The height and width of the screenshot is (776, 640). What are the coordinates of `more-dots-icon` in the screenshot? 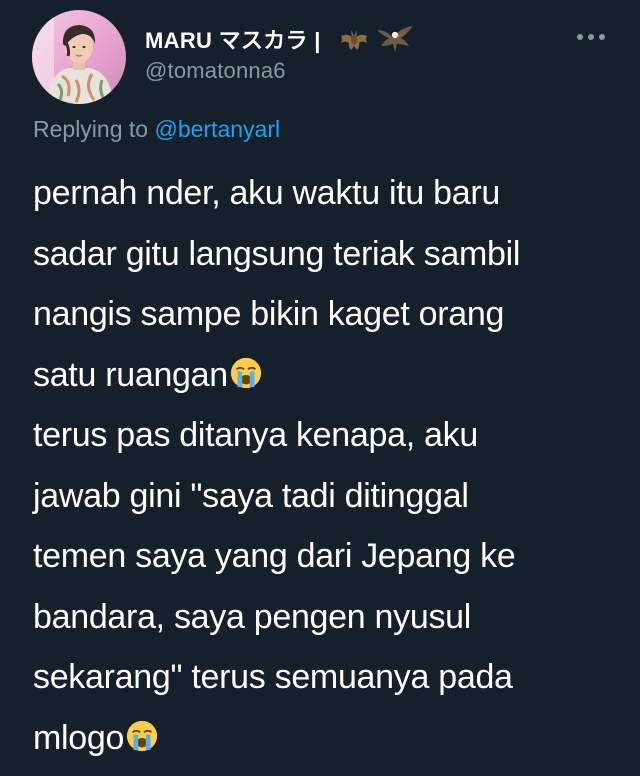 It's located at (591, 36).